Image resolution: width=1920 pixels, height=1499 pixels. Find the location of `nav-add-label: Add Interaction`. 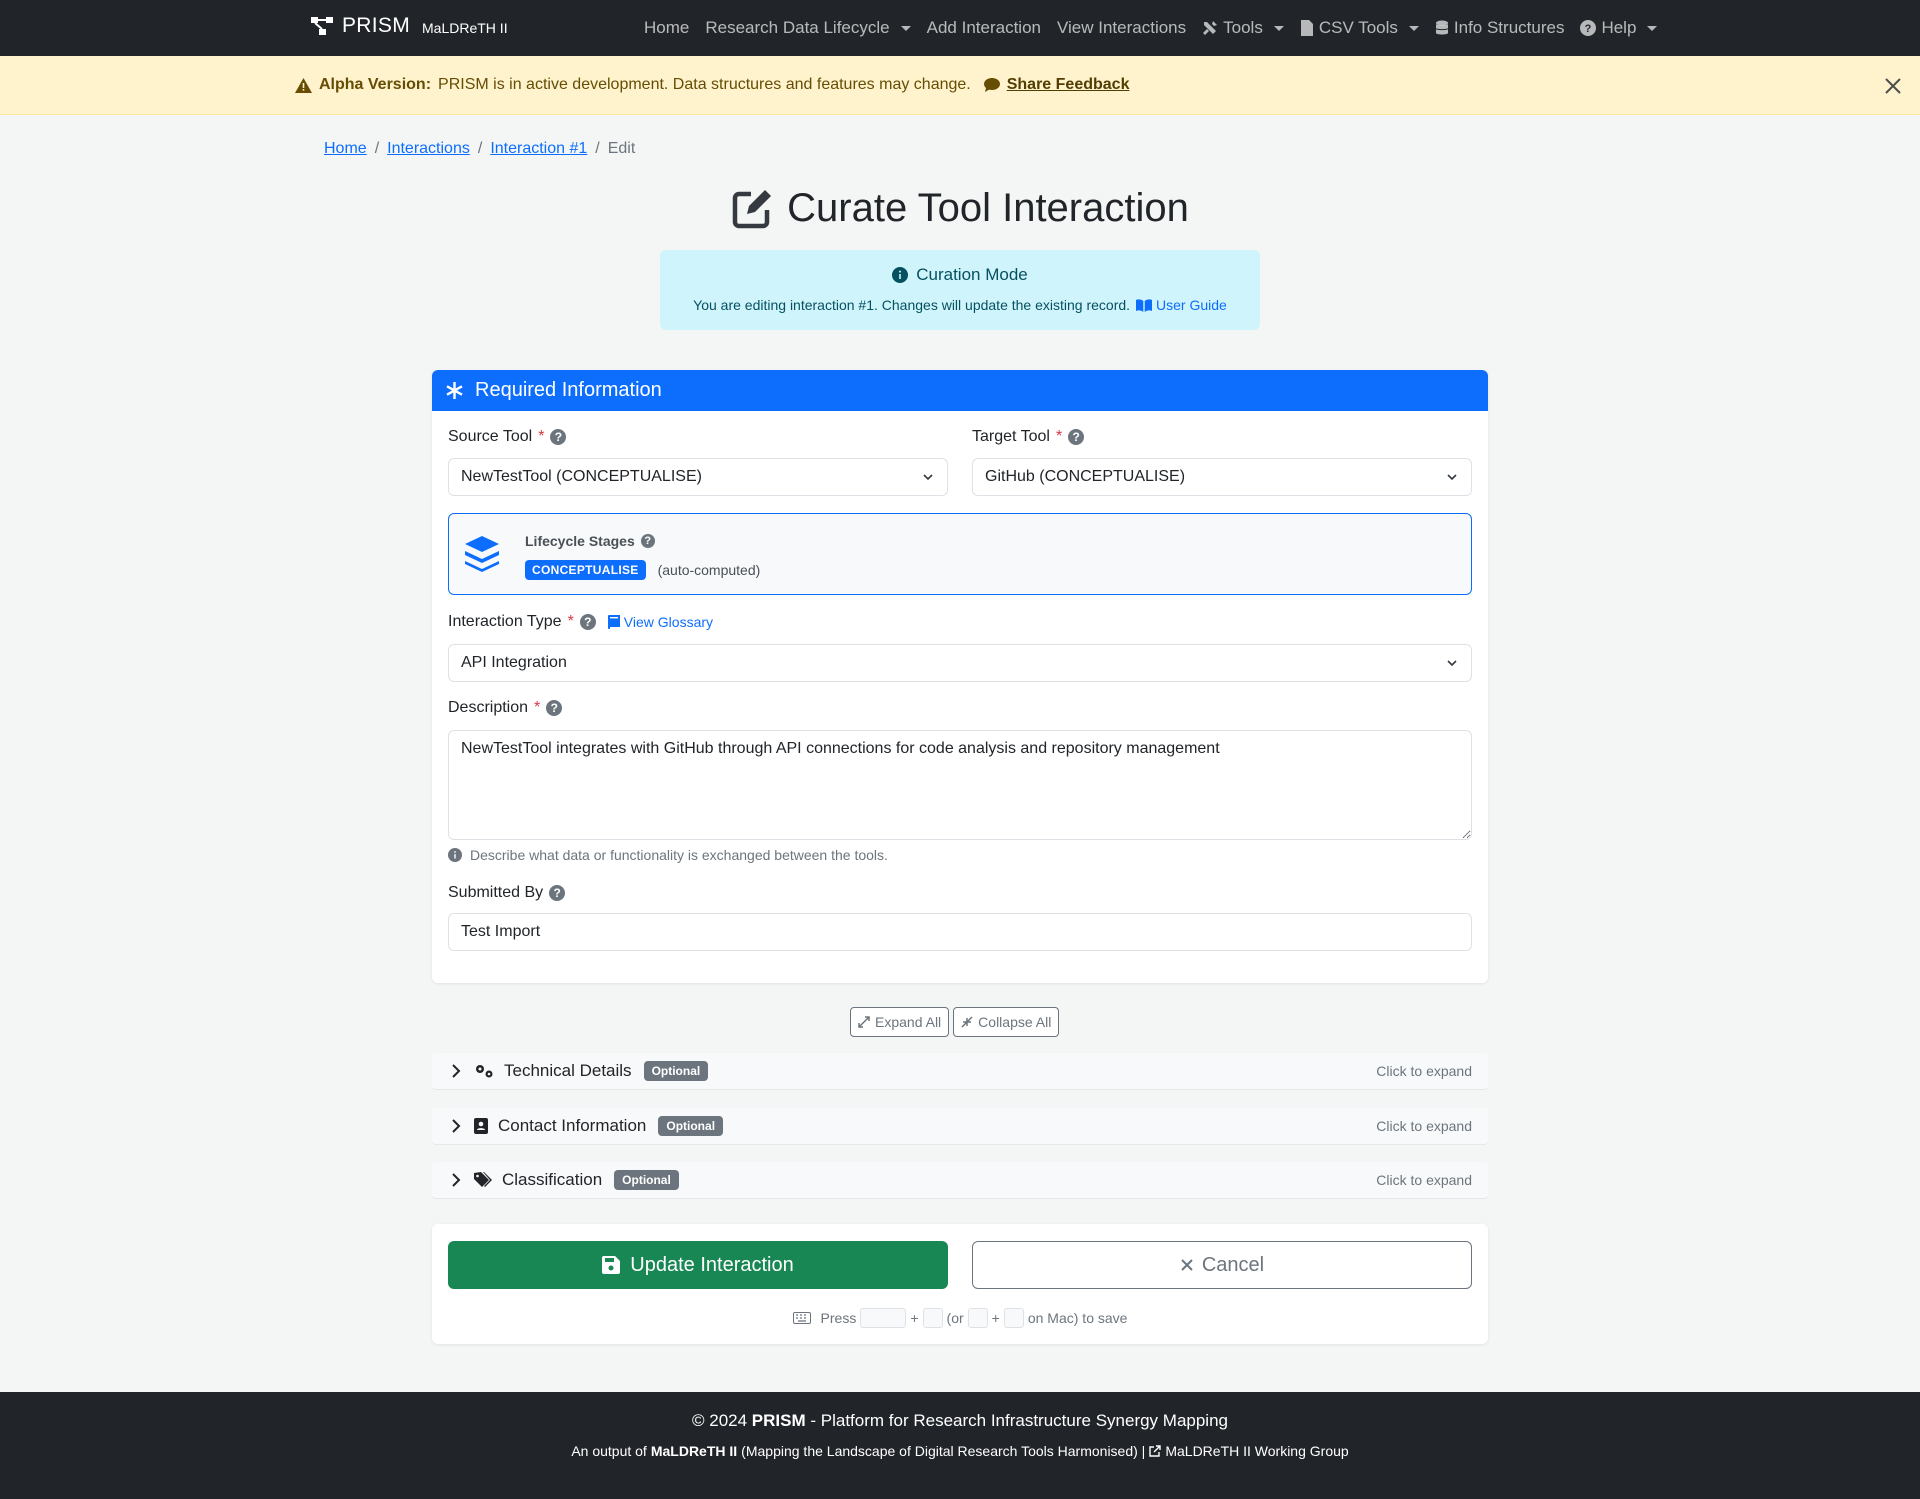

nav-add-label: Add Interaction is located at coordinates (983, 27).